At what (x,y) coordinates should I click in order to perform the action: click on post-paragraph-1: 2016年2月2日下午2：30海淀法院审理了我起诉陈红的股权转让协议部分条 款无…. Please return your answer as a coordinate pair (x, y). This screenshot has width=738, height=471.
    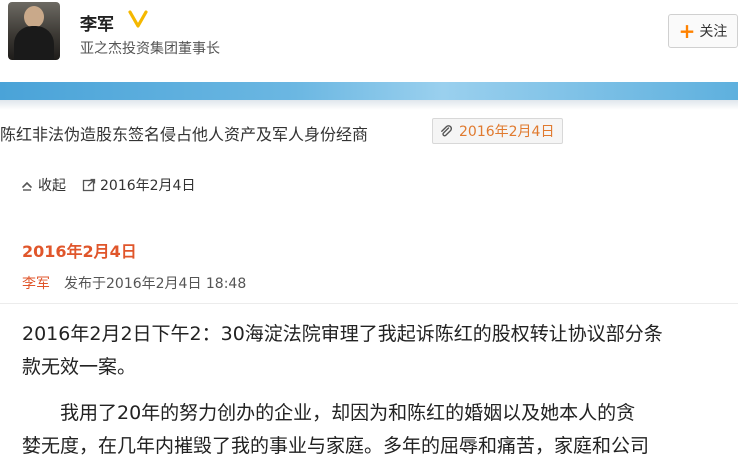
    Looking at the image, I should click on (372, 351).